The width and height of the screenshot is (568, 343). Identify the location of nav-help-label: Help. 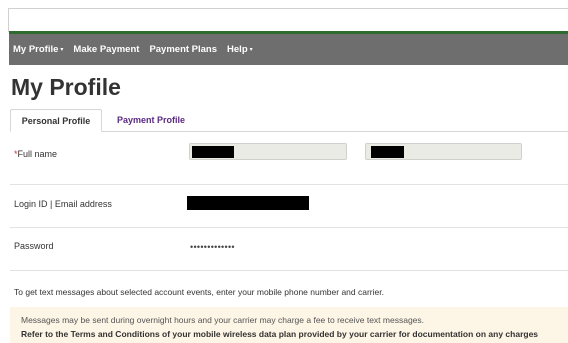
(237, 49).